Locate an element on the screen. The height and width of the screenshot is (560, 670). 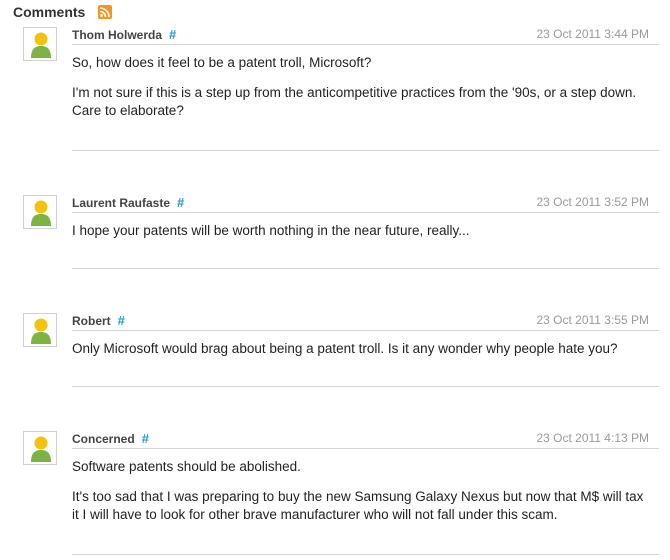
comment-timestamp: 23 Oct 2011 3:44 PM is located at coordinates (592, 34).